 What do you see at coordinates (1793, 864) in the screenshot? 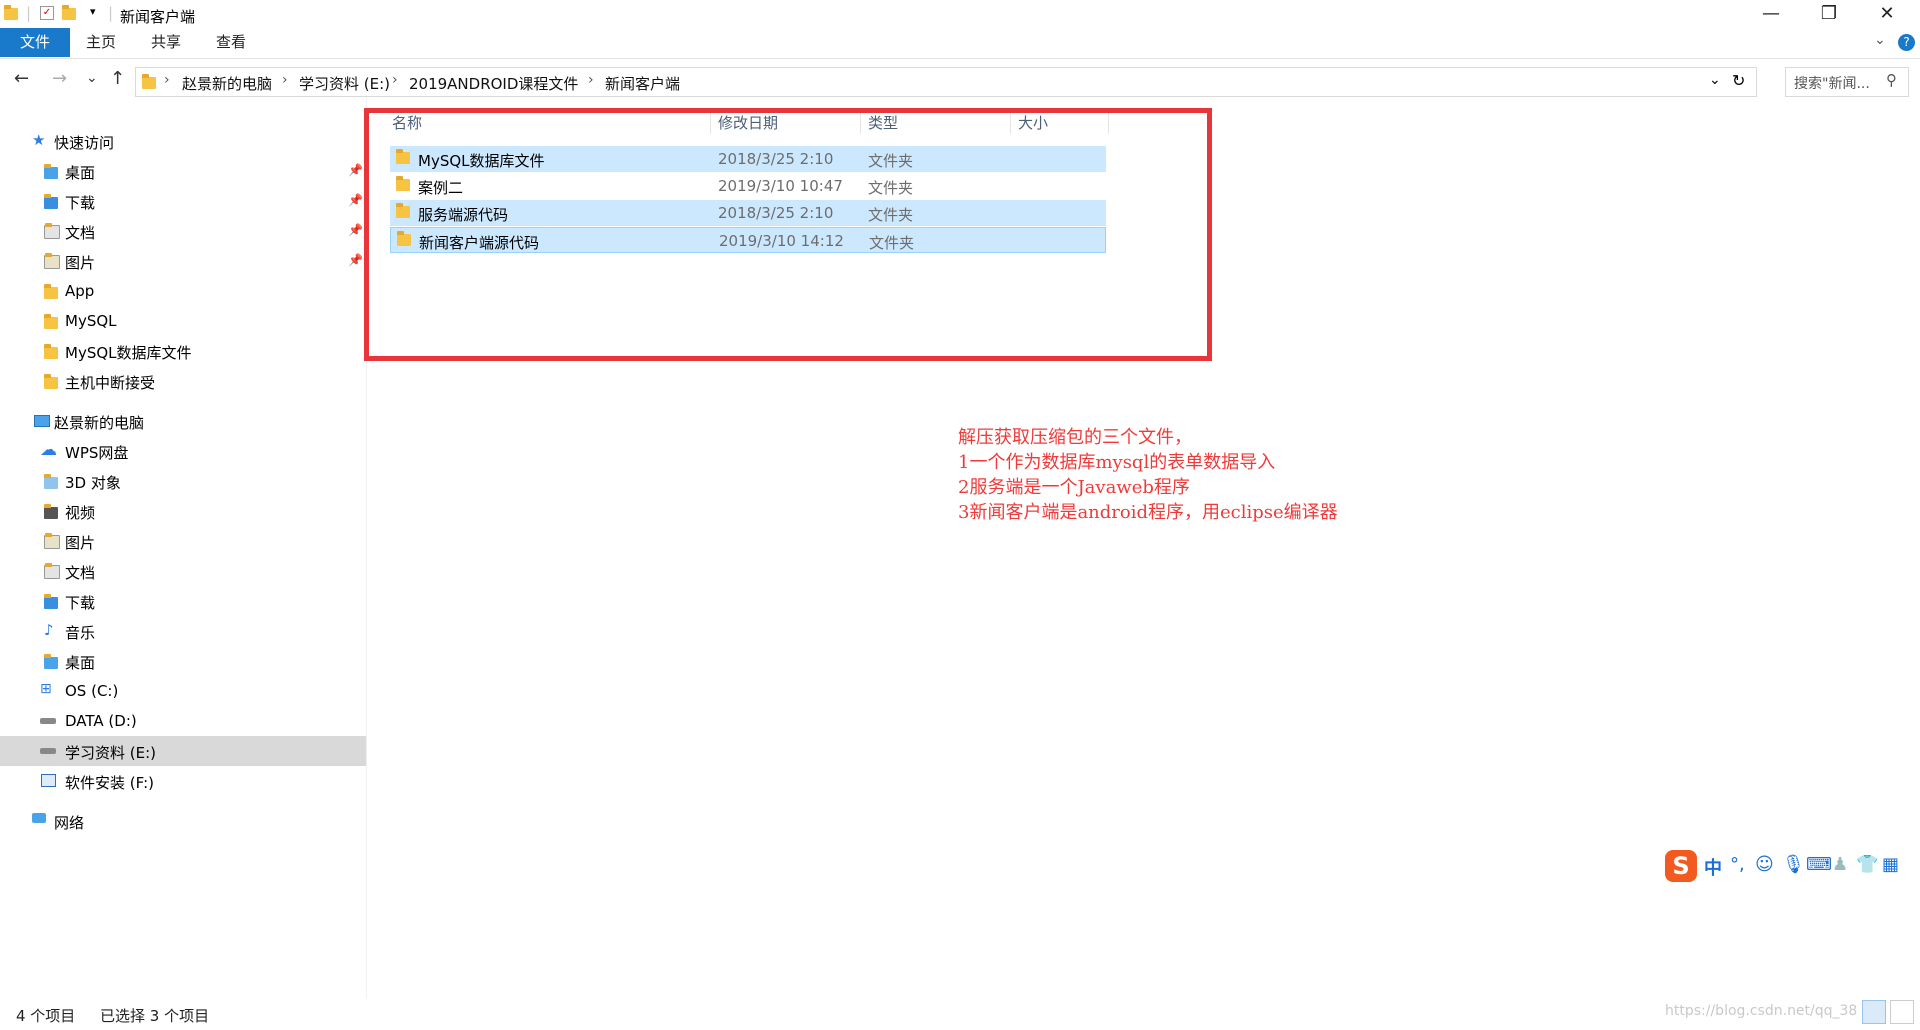
I see `microphone-icon: 🎙` at bounding box center [1793, 864].